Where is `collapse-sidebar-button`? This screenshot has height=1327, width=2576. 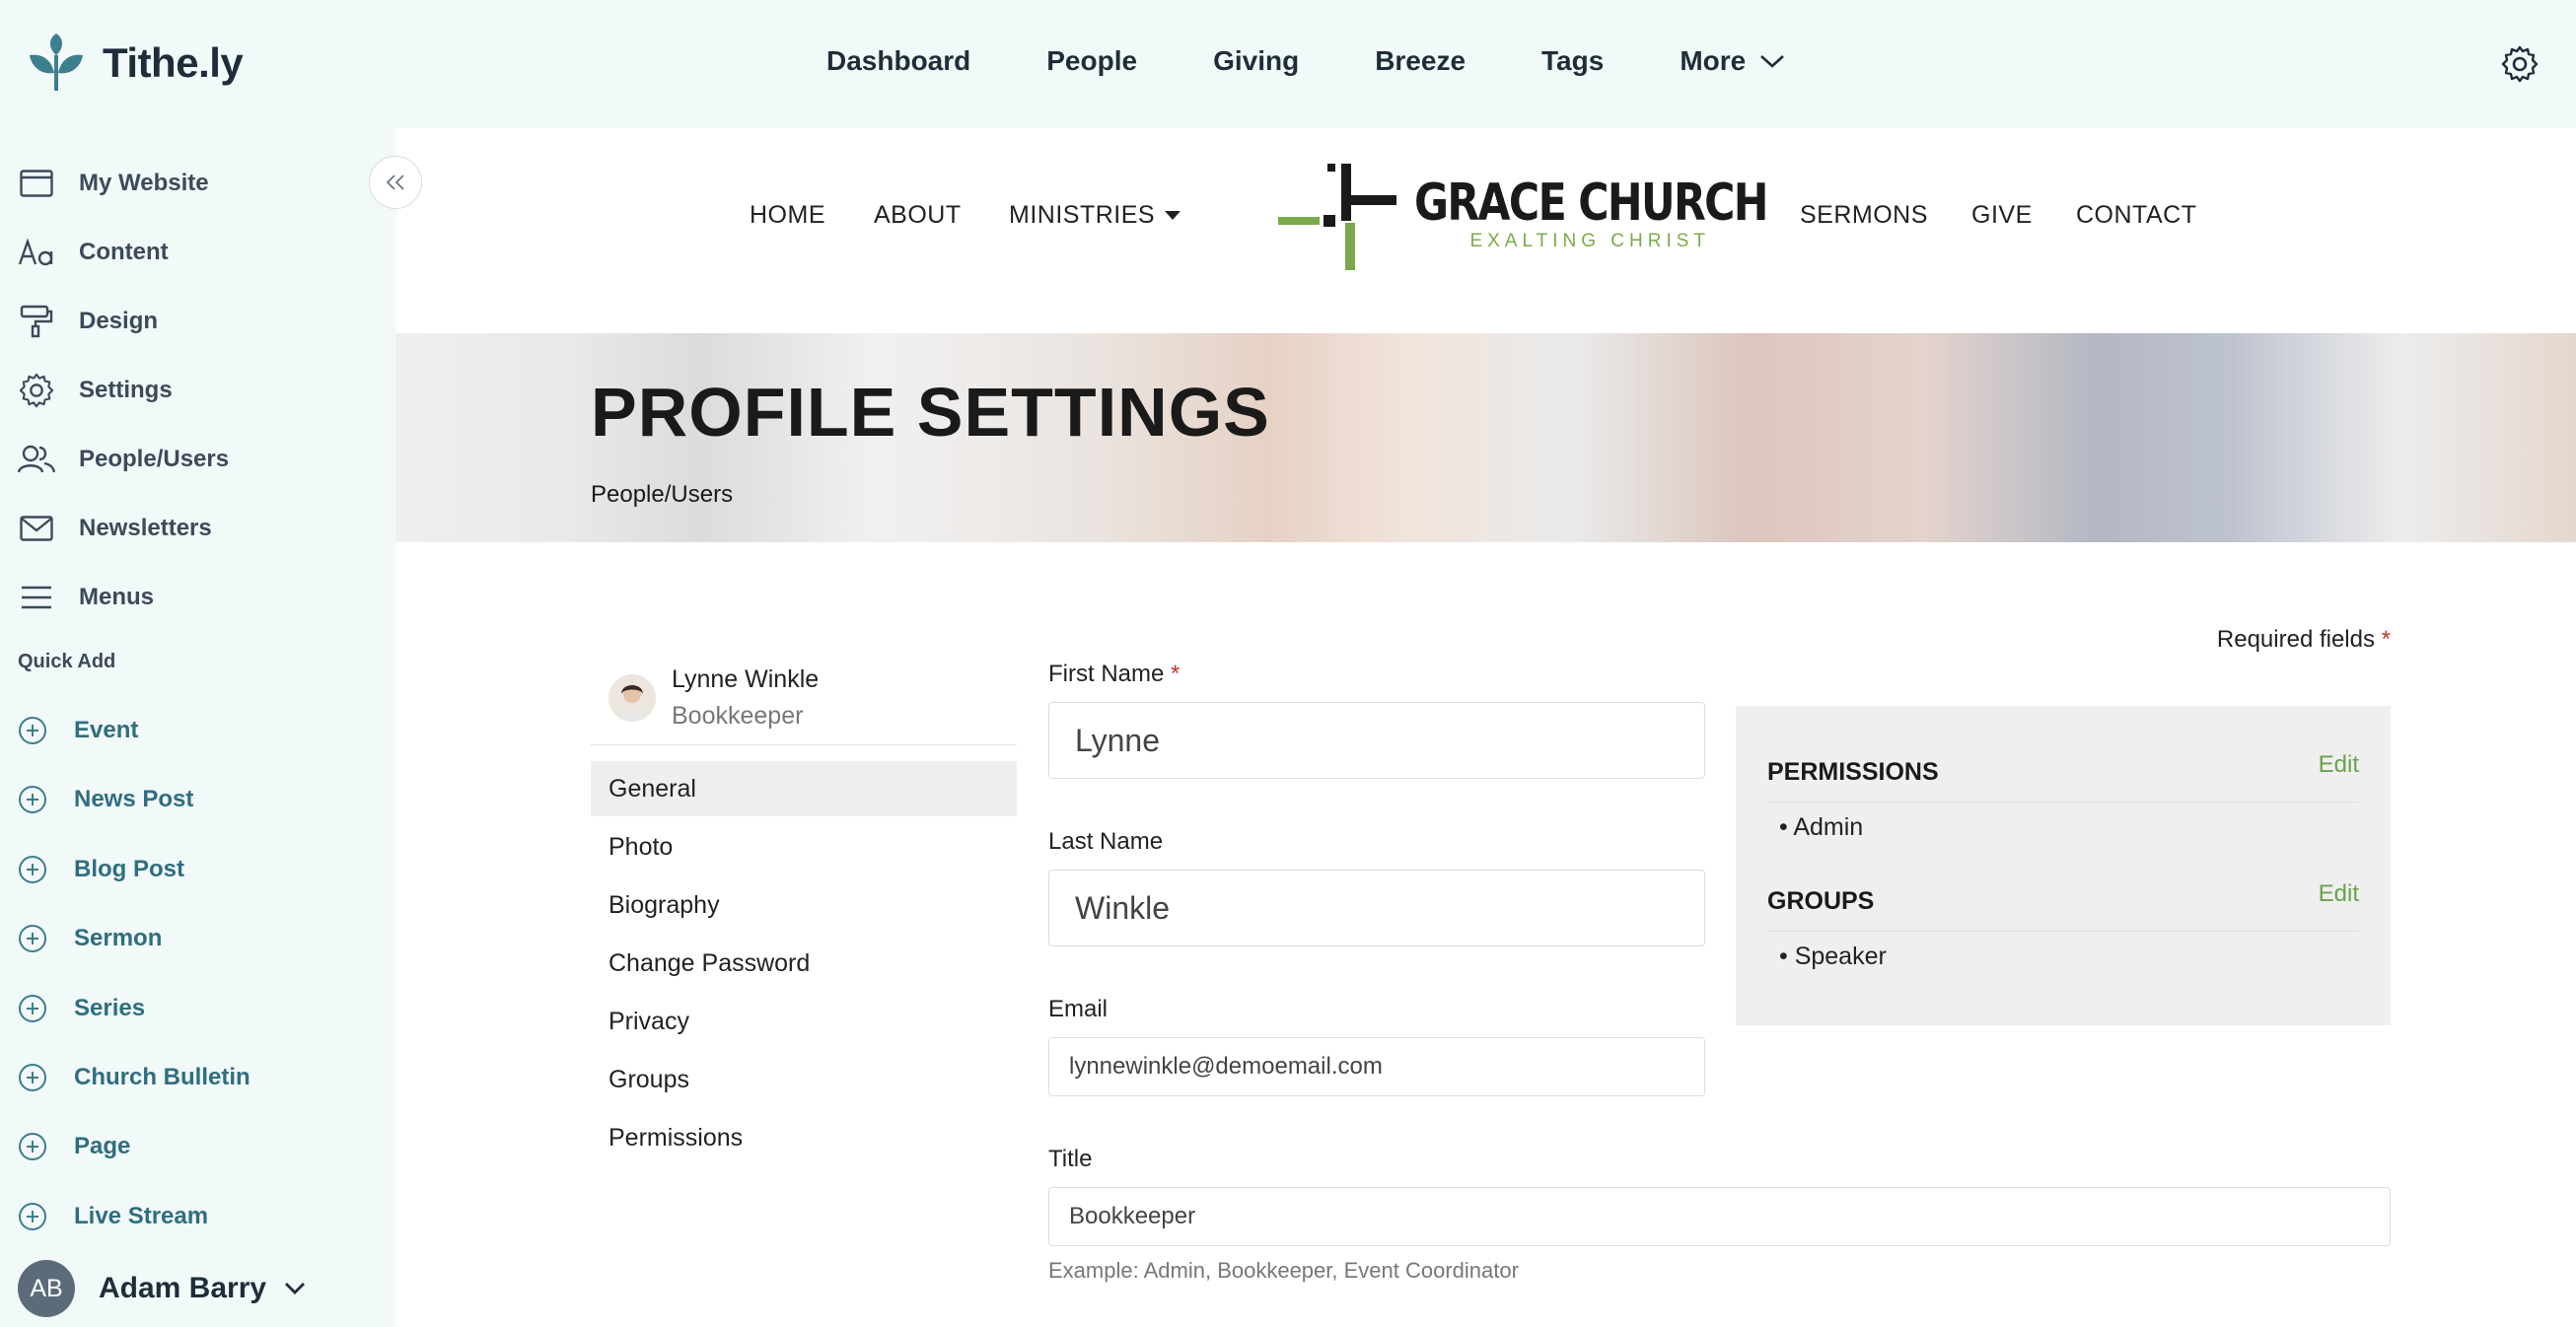 collapse-sidebar-button is located at coordinates (396, 183).